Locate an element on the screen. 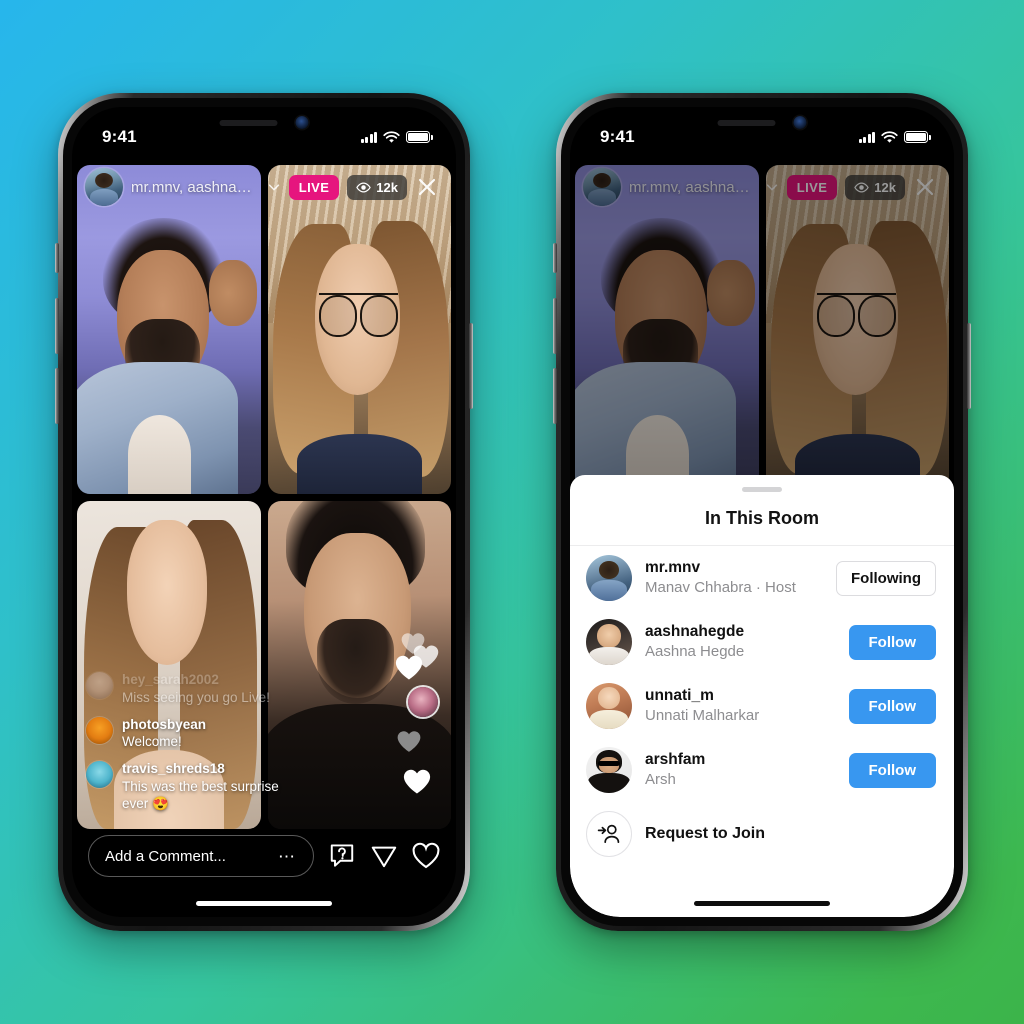  member-fullname: Unnati Malharkar is located at coordinates (702, 716).